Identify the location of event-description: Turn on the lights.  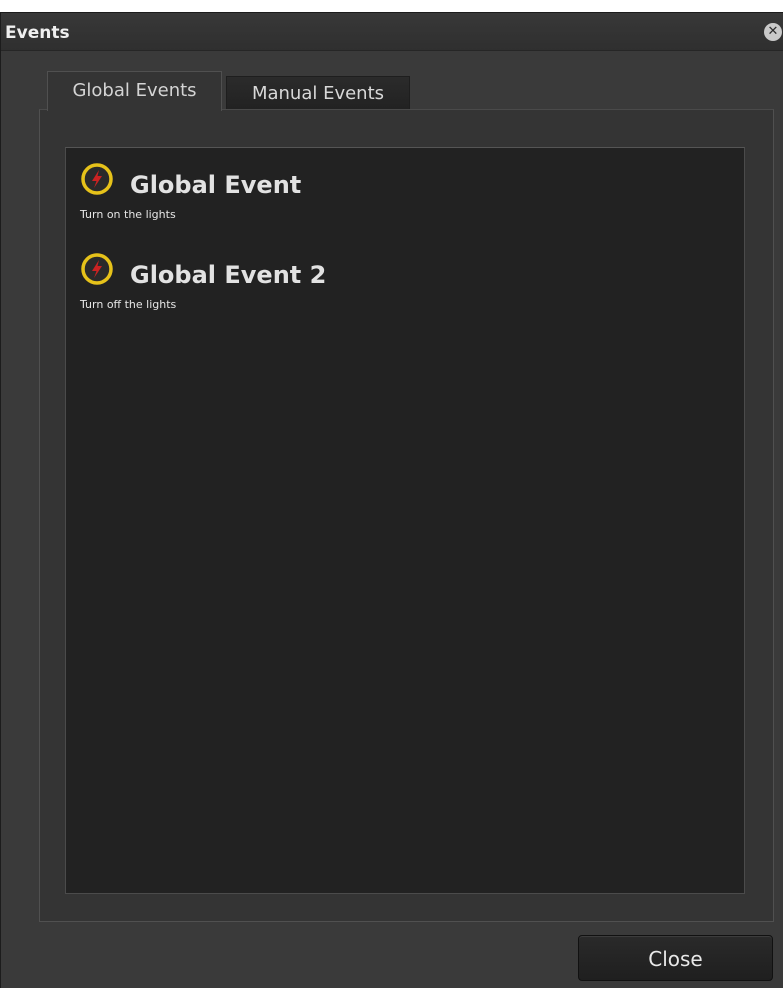
(128, 214).